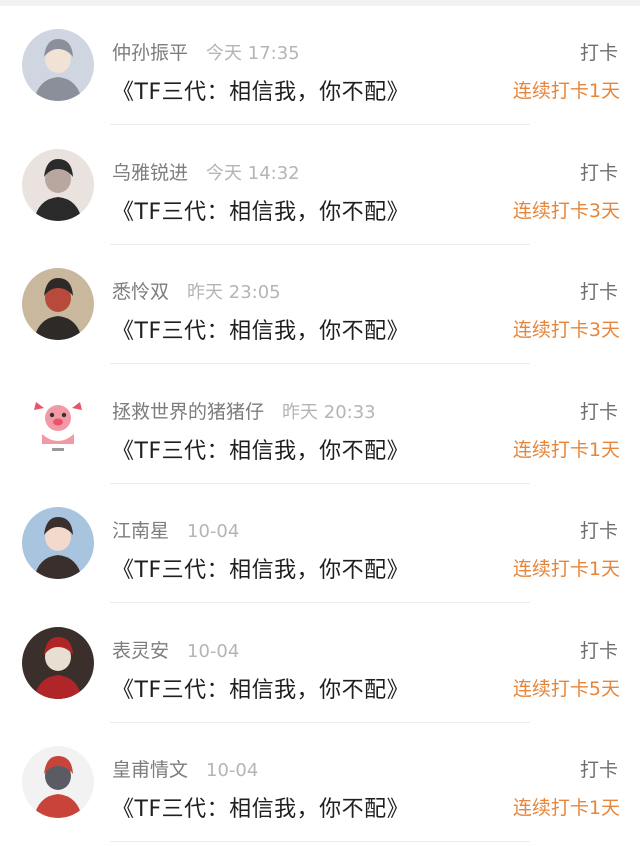 The image size is (640, 846). I want to click on user-name-line: 表灵安 10-04, so click(175, 649).